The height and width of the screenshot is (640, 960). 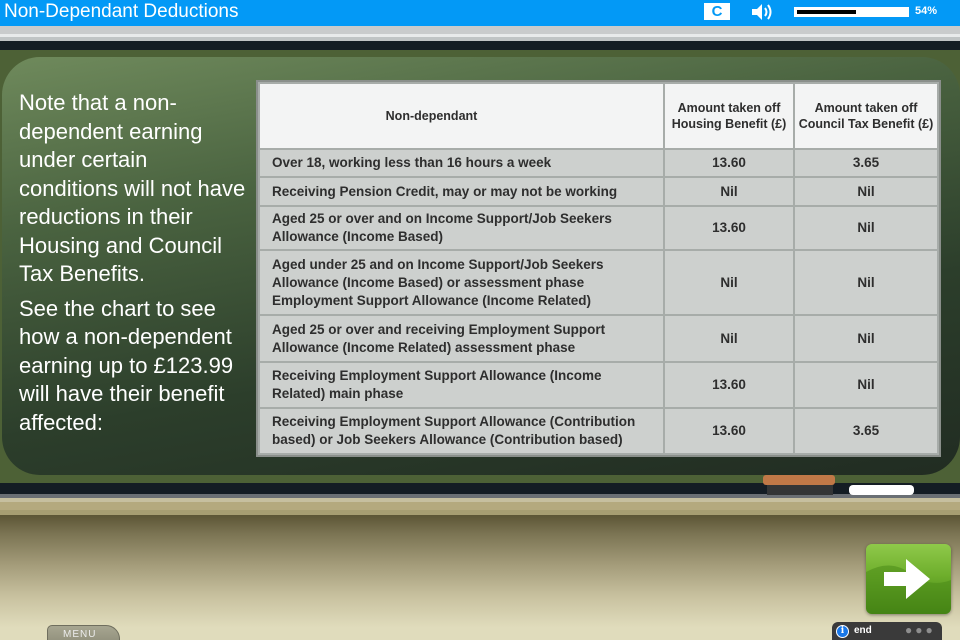 I want to click on eraser-icon, so click(x=799, y=480).